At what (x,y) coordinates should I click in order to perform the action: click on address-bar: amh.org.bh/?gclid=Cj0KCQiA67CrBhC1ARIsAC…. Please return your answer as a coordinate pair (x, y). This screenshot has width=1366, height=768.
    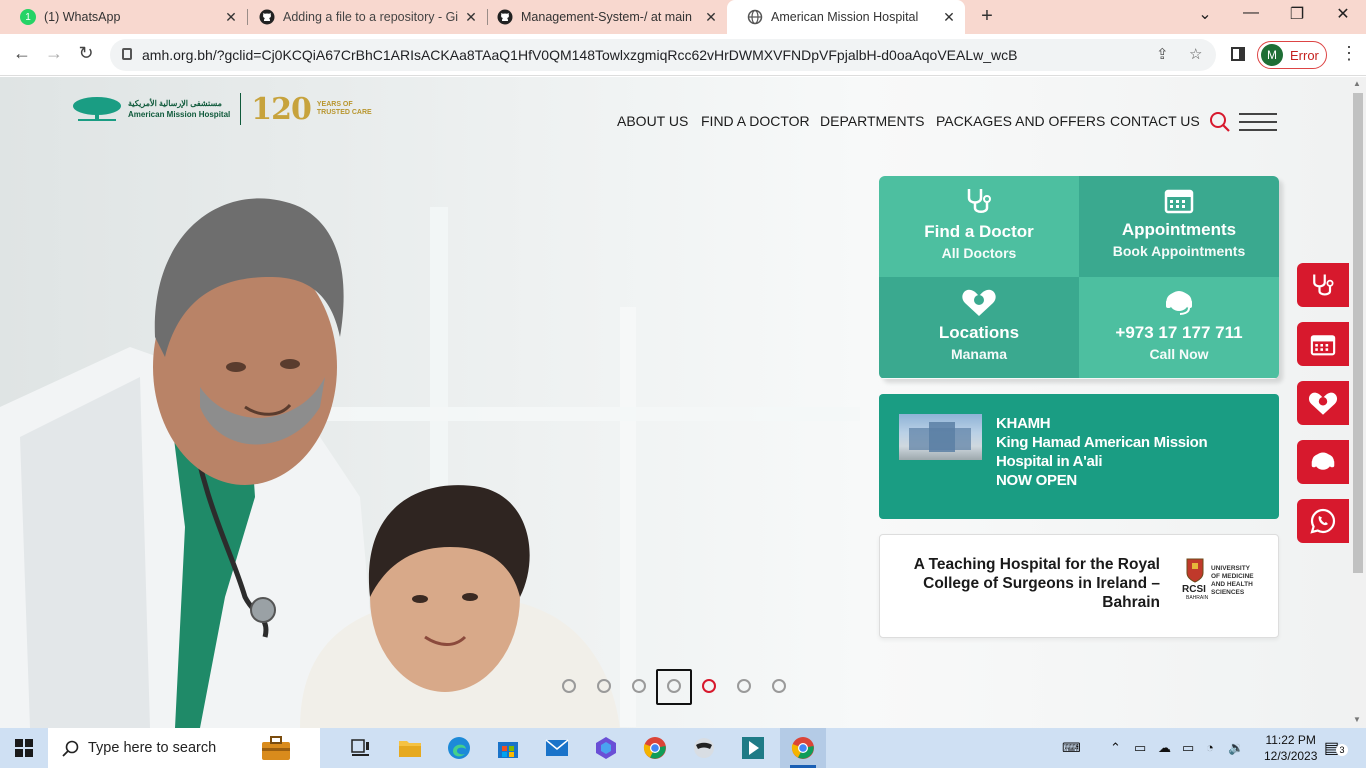
    Looking at the image, I should click on (663, 55).